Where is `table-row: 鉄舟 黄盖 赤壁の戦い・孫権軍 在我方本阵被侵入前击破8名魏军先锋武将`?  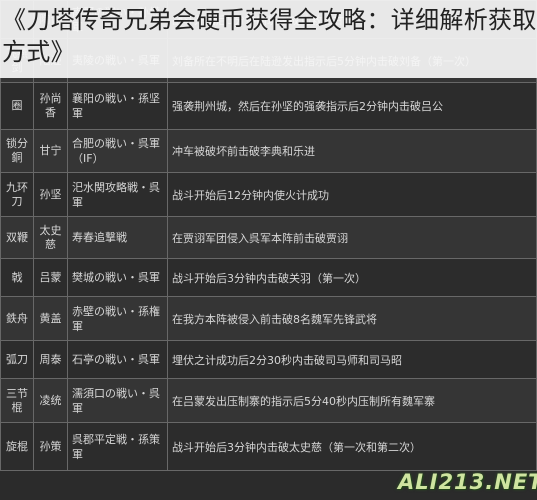 table-row: 鉄舟 黄盖 赤壁の戦い・孫権軍 在我方本阵被侵入前击破8名魏军先锋武将 is located at coordinates (268, 318).